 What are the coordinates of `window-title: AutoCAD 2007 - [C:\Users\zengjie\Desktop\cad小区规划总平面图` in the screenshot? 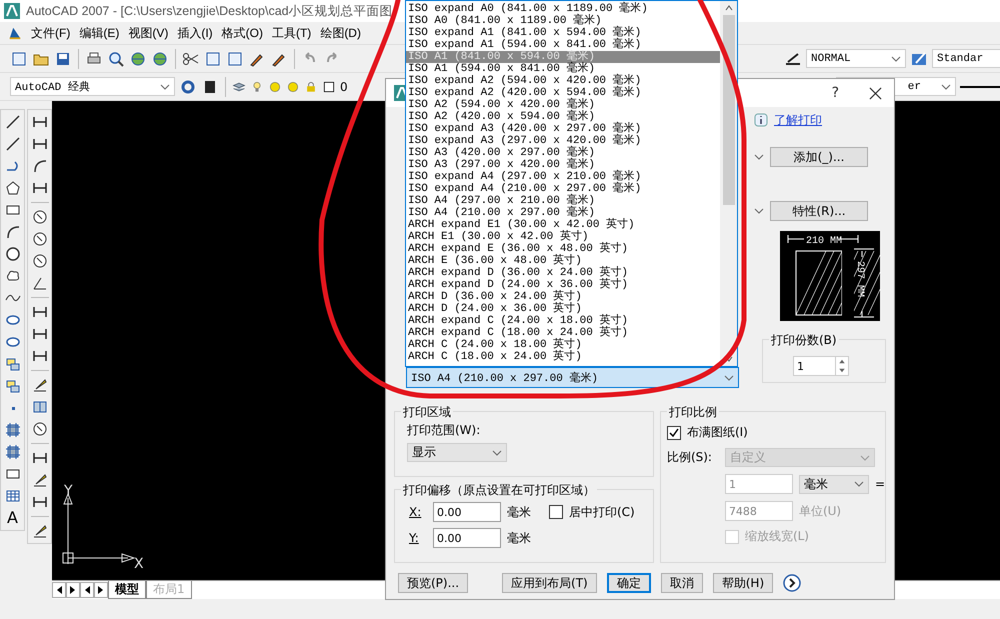 It's located at (209, 11).